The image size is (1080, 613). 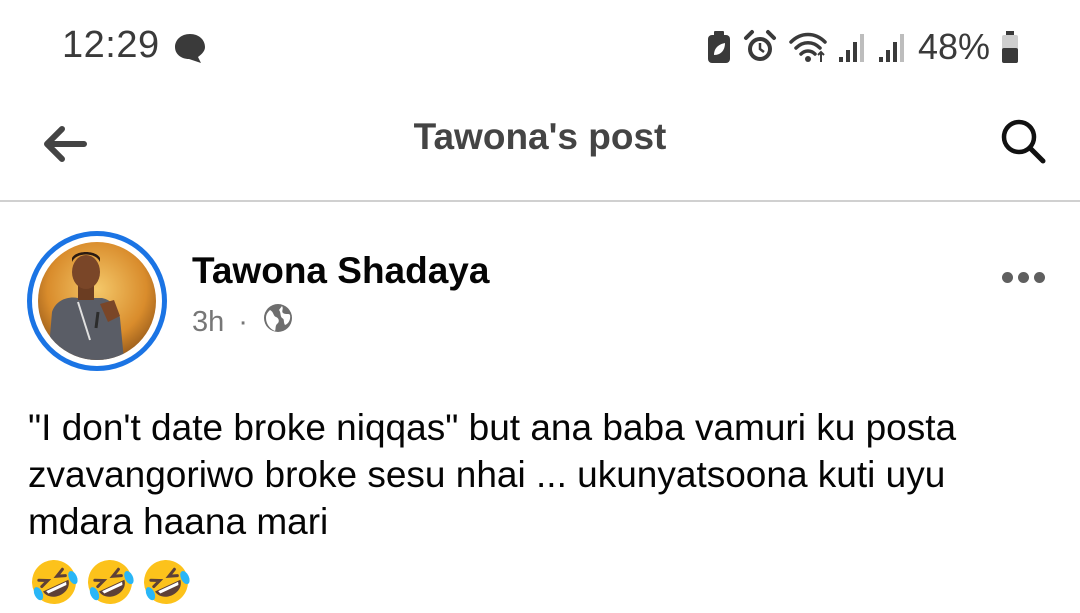 I want to click on page-title: Tawona's post, so click(x=540, y=136).